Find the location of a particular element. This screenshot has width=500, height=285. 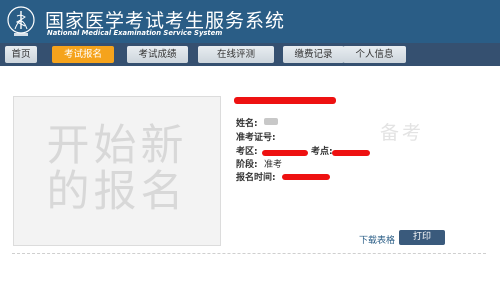

redacted-exam-title is located at coordinates (285, 100).